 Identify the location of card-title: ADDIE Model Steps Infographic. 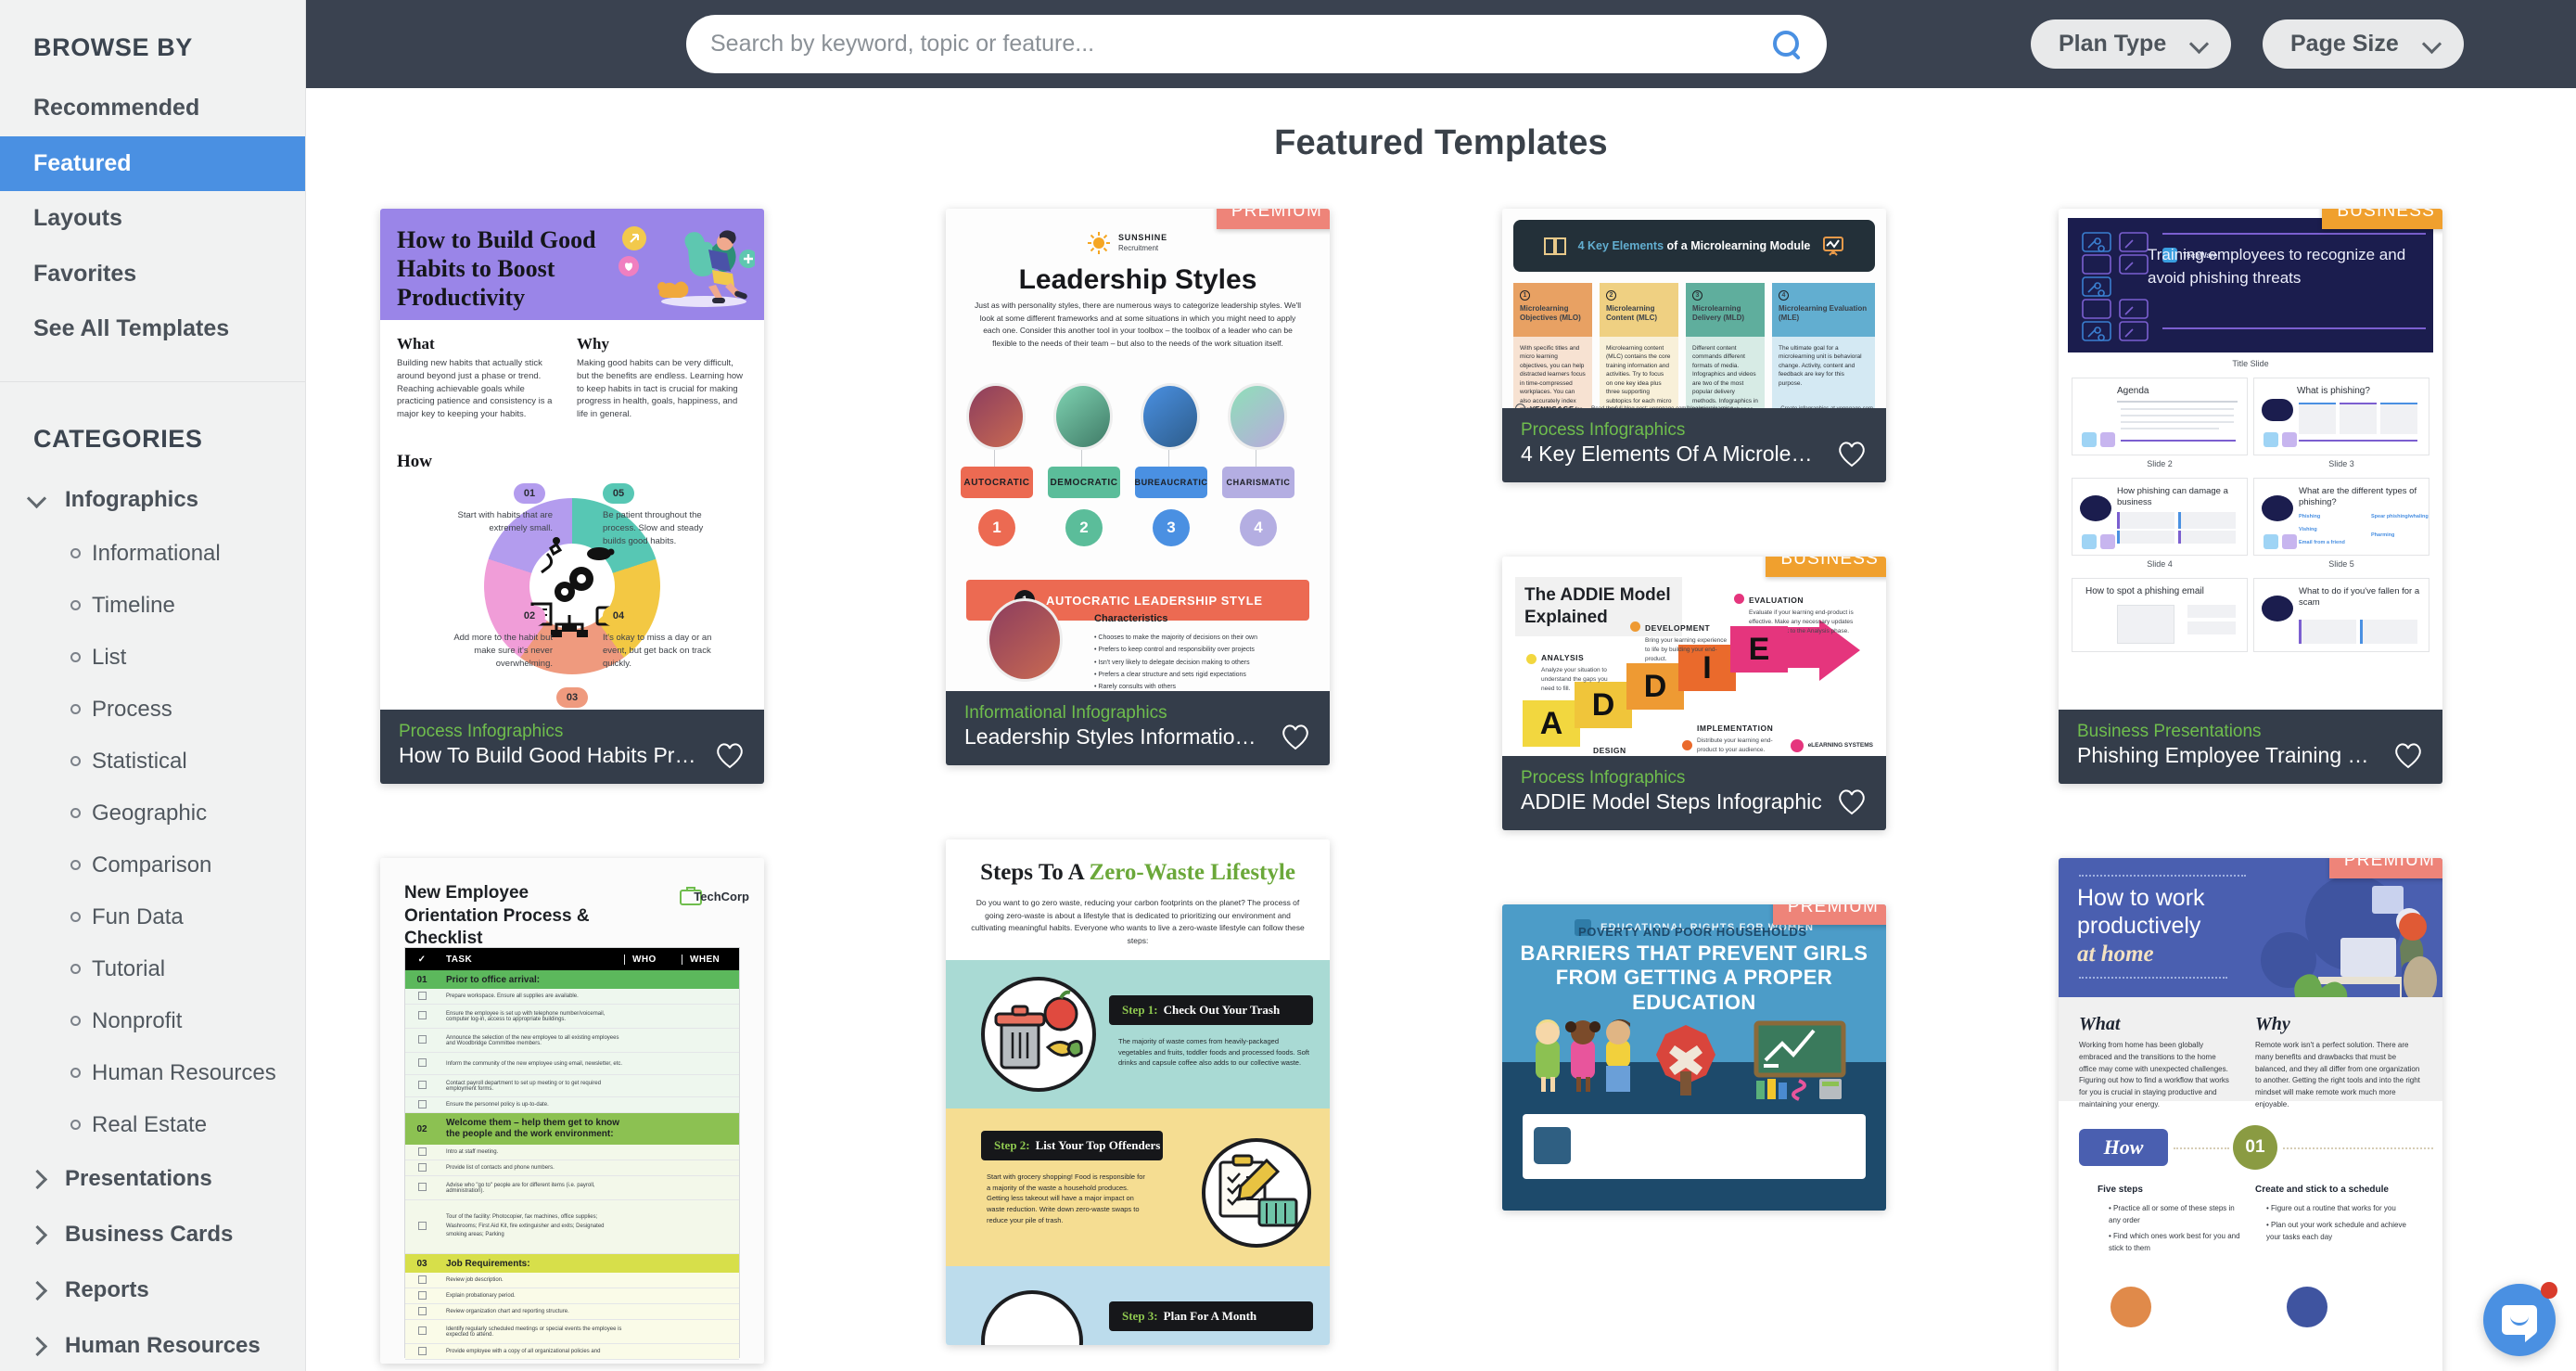
(1672, 802).